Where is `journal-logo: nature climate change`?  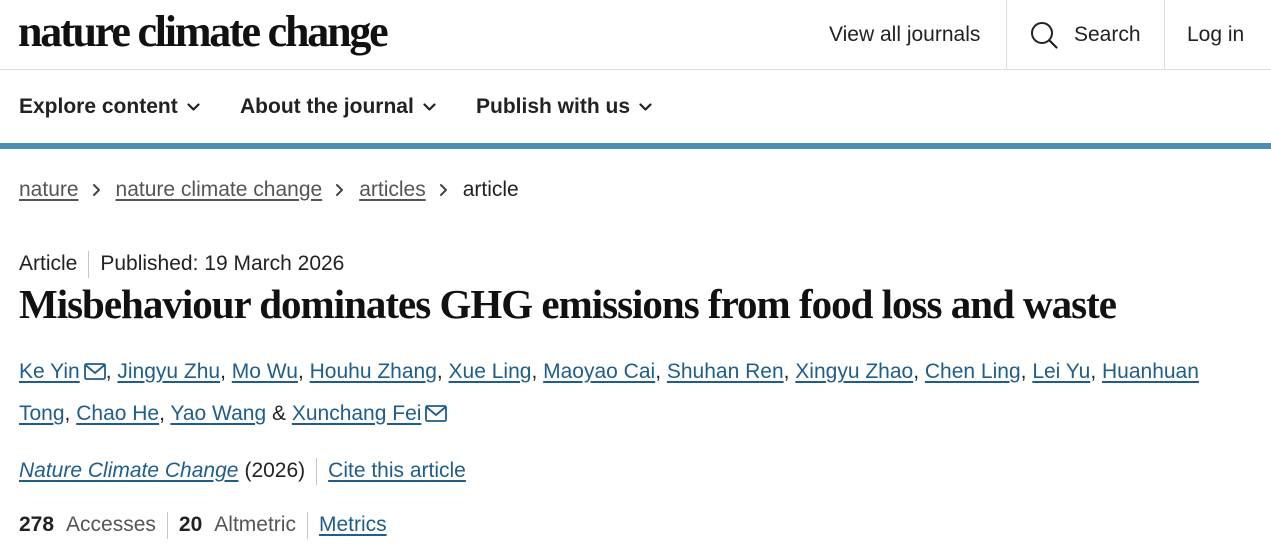
journal-logo: nature climate change is located at coordinates (203, 31).